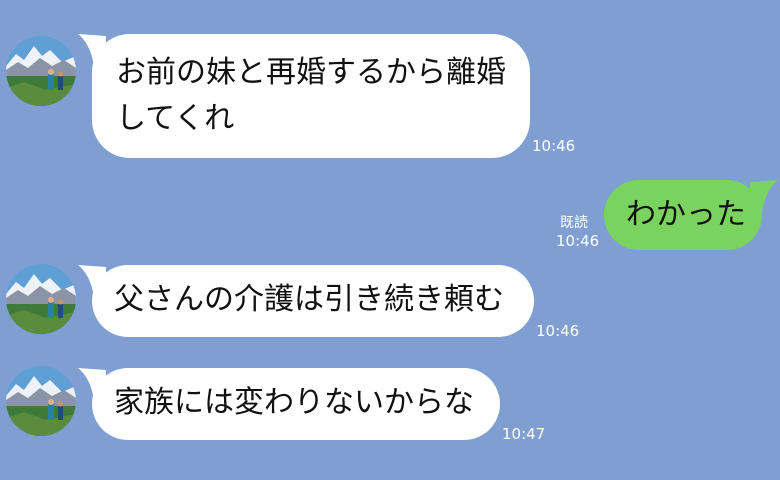  I want to click on message-line: お前の妹と再婚するから離婚, so click(311, 72).